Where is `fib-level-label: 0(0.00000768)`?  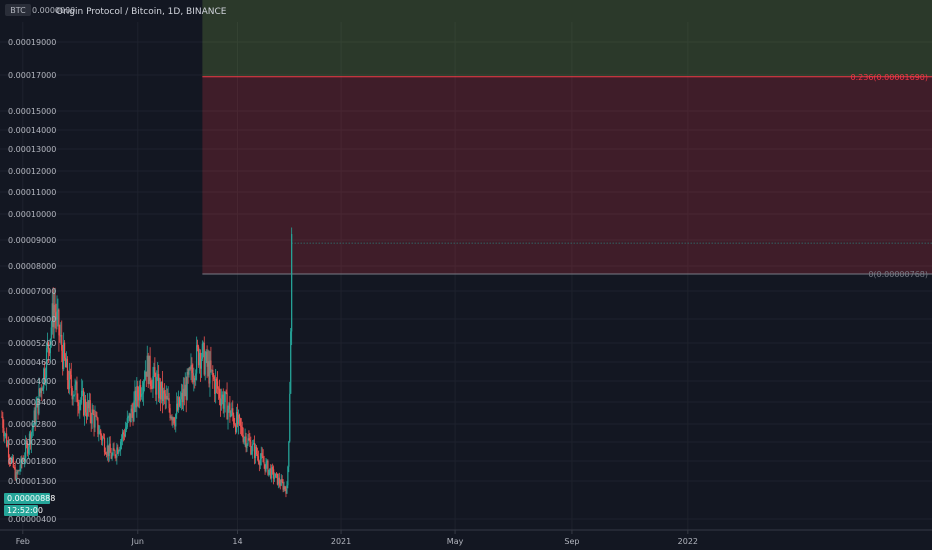
fib-level-label: 0(0.00000768) is located at coordinates (898, 274).